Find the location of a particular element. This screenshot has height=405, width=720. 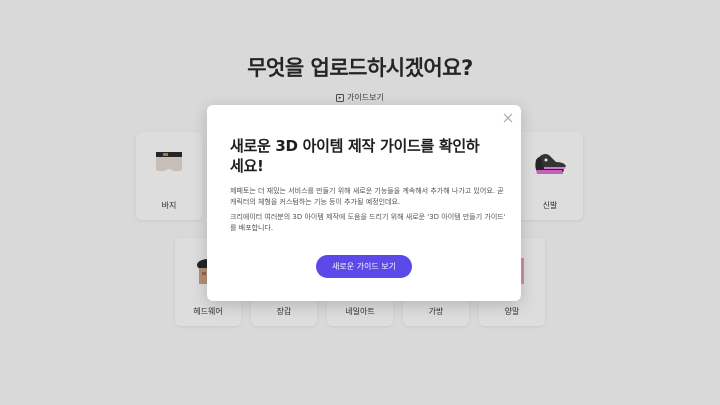

modal-title: 새로운 3D 아이템 제작 가이드를 확인하세요! is located at coordinates (355, 156).